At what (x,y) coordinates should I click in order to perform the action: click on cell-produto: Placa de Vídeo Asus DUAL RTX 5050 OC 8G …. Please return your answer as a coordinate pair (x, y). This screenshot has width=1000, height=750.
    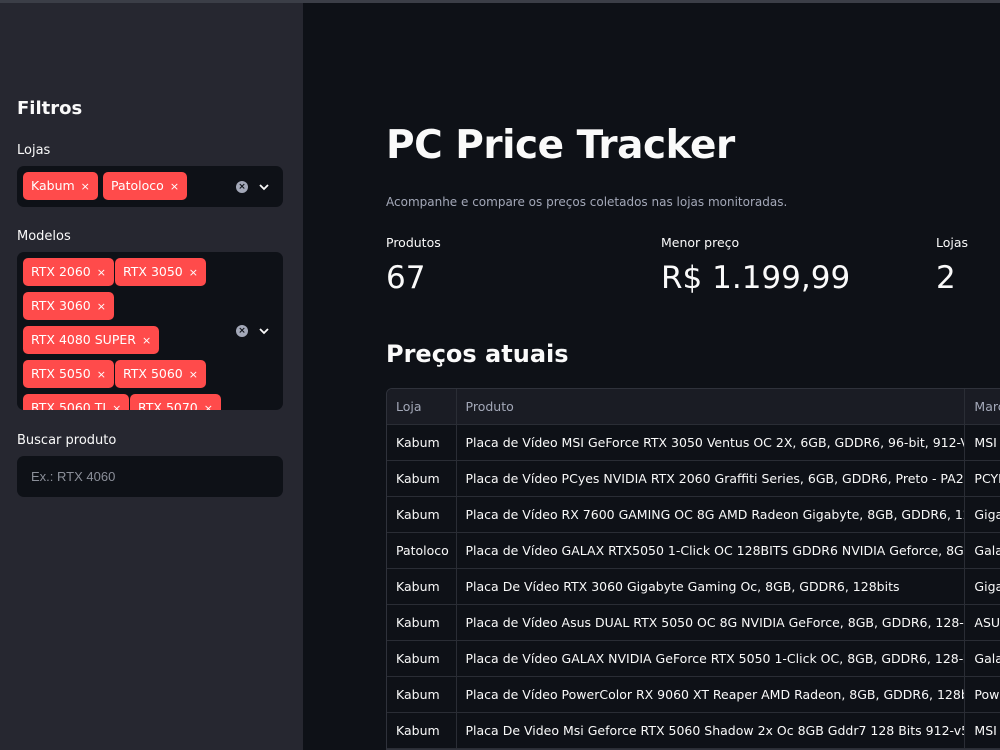
    Looking at the image, I should click on (711, 622).